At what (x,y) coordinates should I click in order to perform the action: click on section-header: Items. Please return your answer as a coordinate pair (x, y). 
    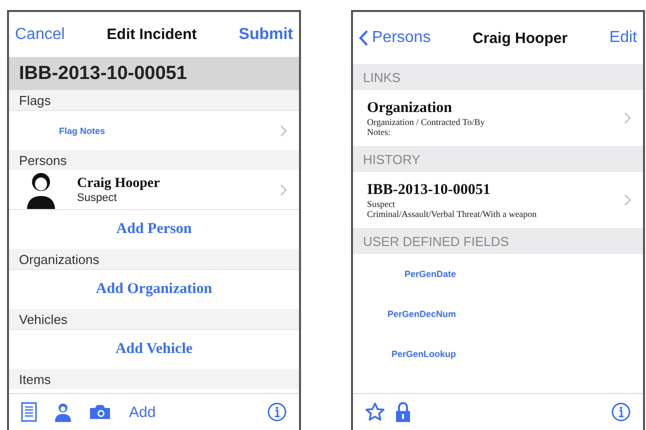
    Looking at the image, I should click on (154, 379).